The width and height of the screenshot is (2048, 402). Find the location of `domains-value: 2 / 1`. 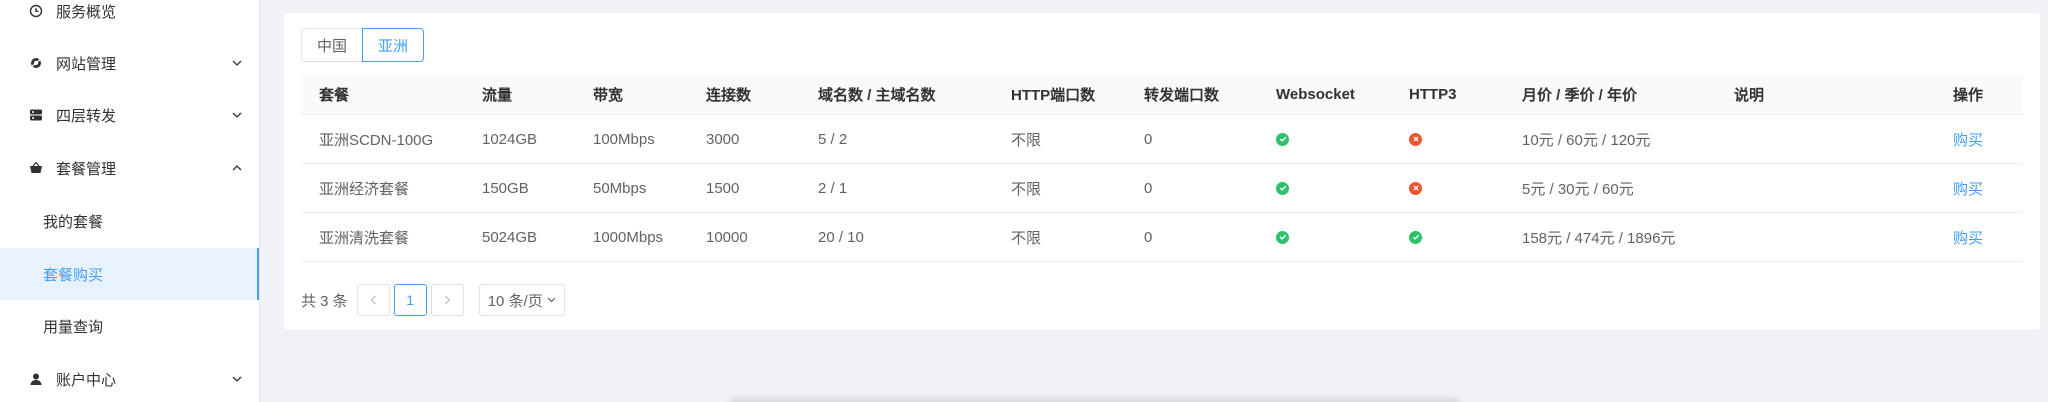

domains-value: 2 / 1 is located at coordinates (833, 188).